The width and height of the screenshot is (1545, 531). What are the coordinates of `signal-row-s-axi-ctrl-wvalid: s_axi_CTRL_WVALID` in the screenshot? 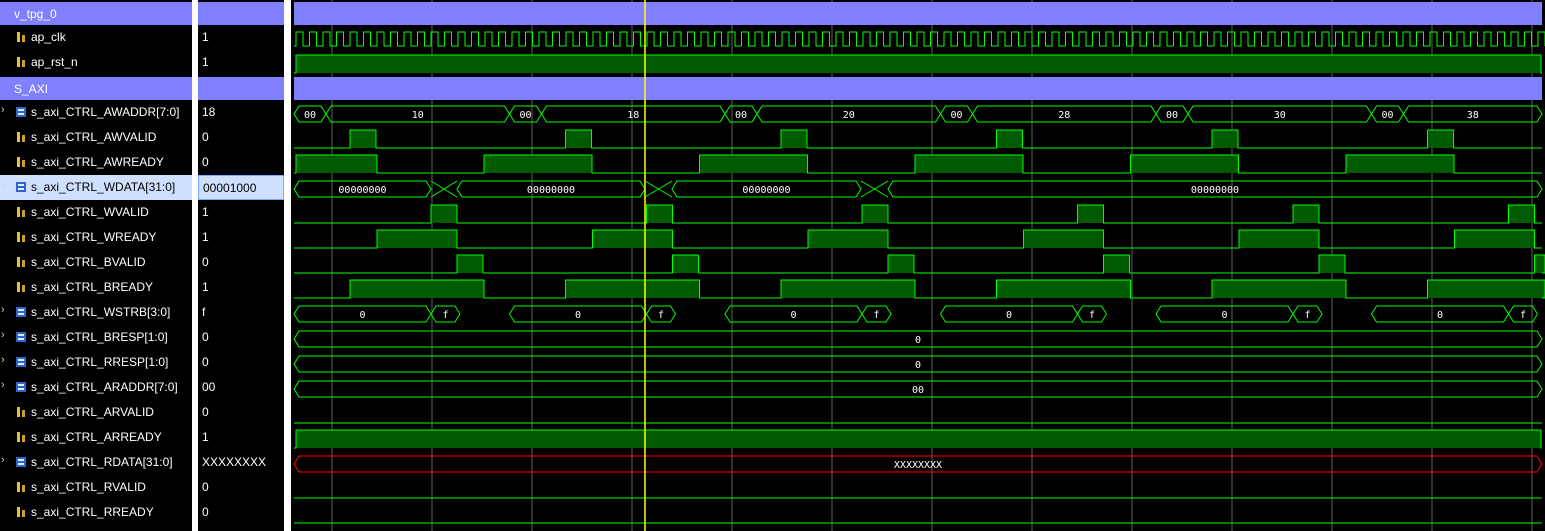 It's located at (96, 212).